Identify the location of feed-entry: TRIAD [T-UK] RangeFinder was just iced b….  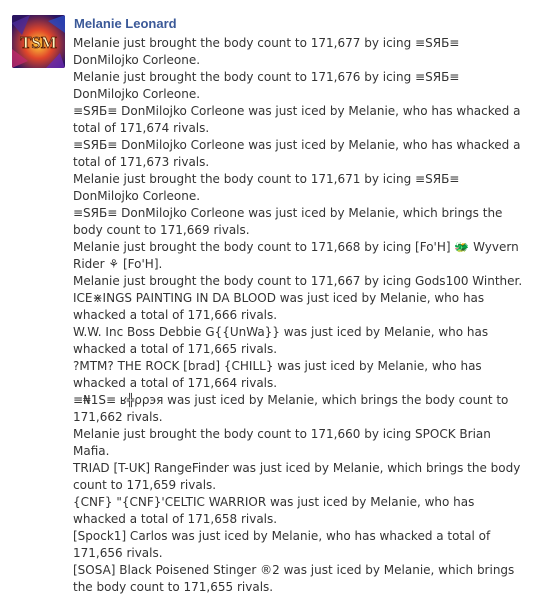
(297, 476).